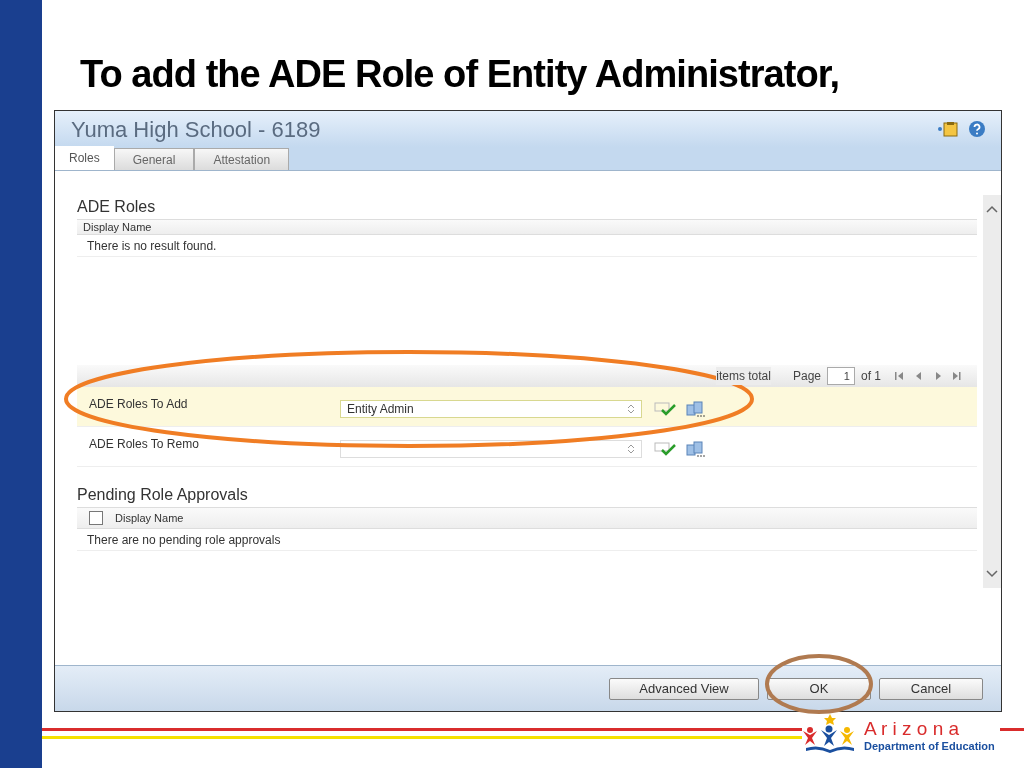  What do you see at coordinates (491, 408) in the screenshot?
I see `dropdown-field: Entity Admin` at bounding box center [491, 408].